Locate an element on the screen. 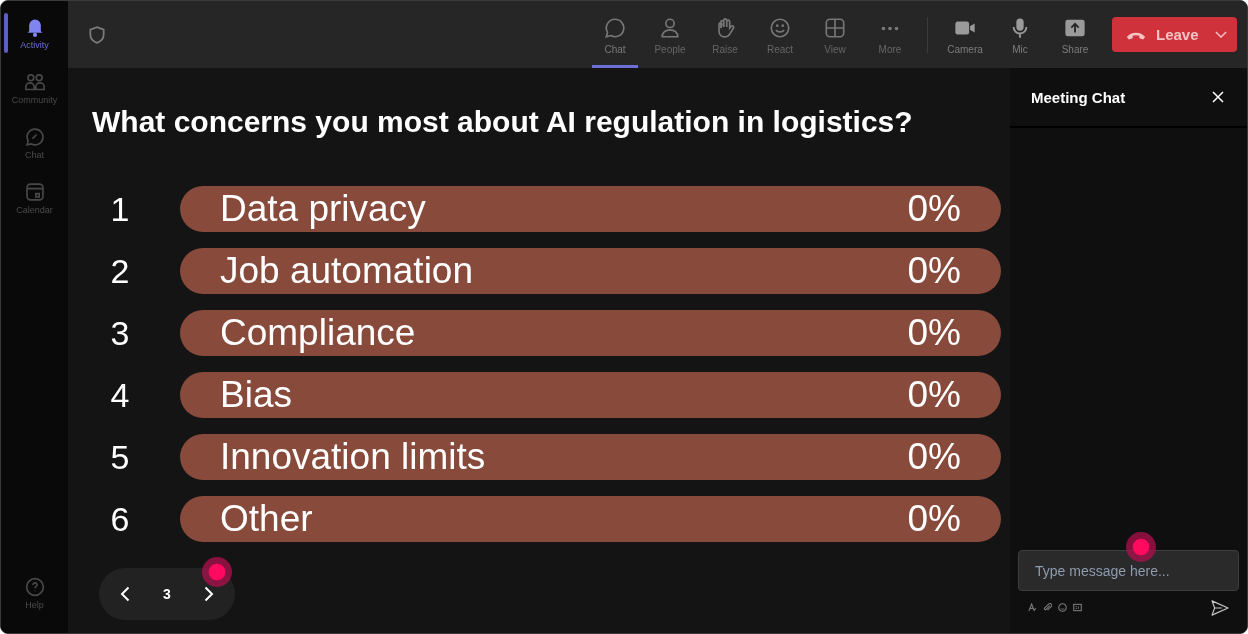 The image size is (1248, 634). toolbar-button: React is located at coordinates (780, 34).